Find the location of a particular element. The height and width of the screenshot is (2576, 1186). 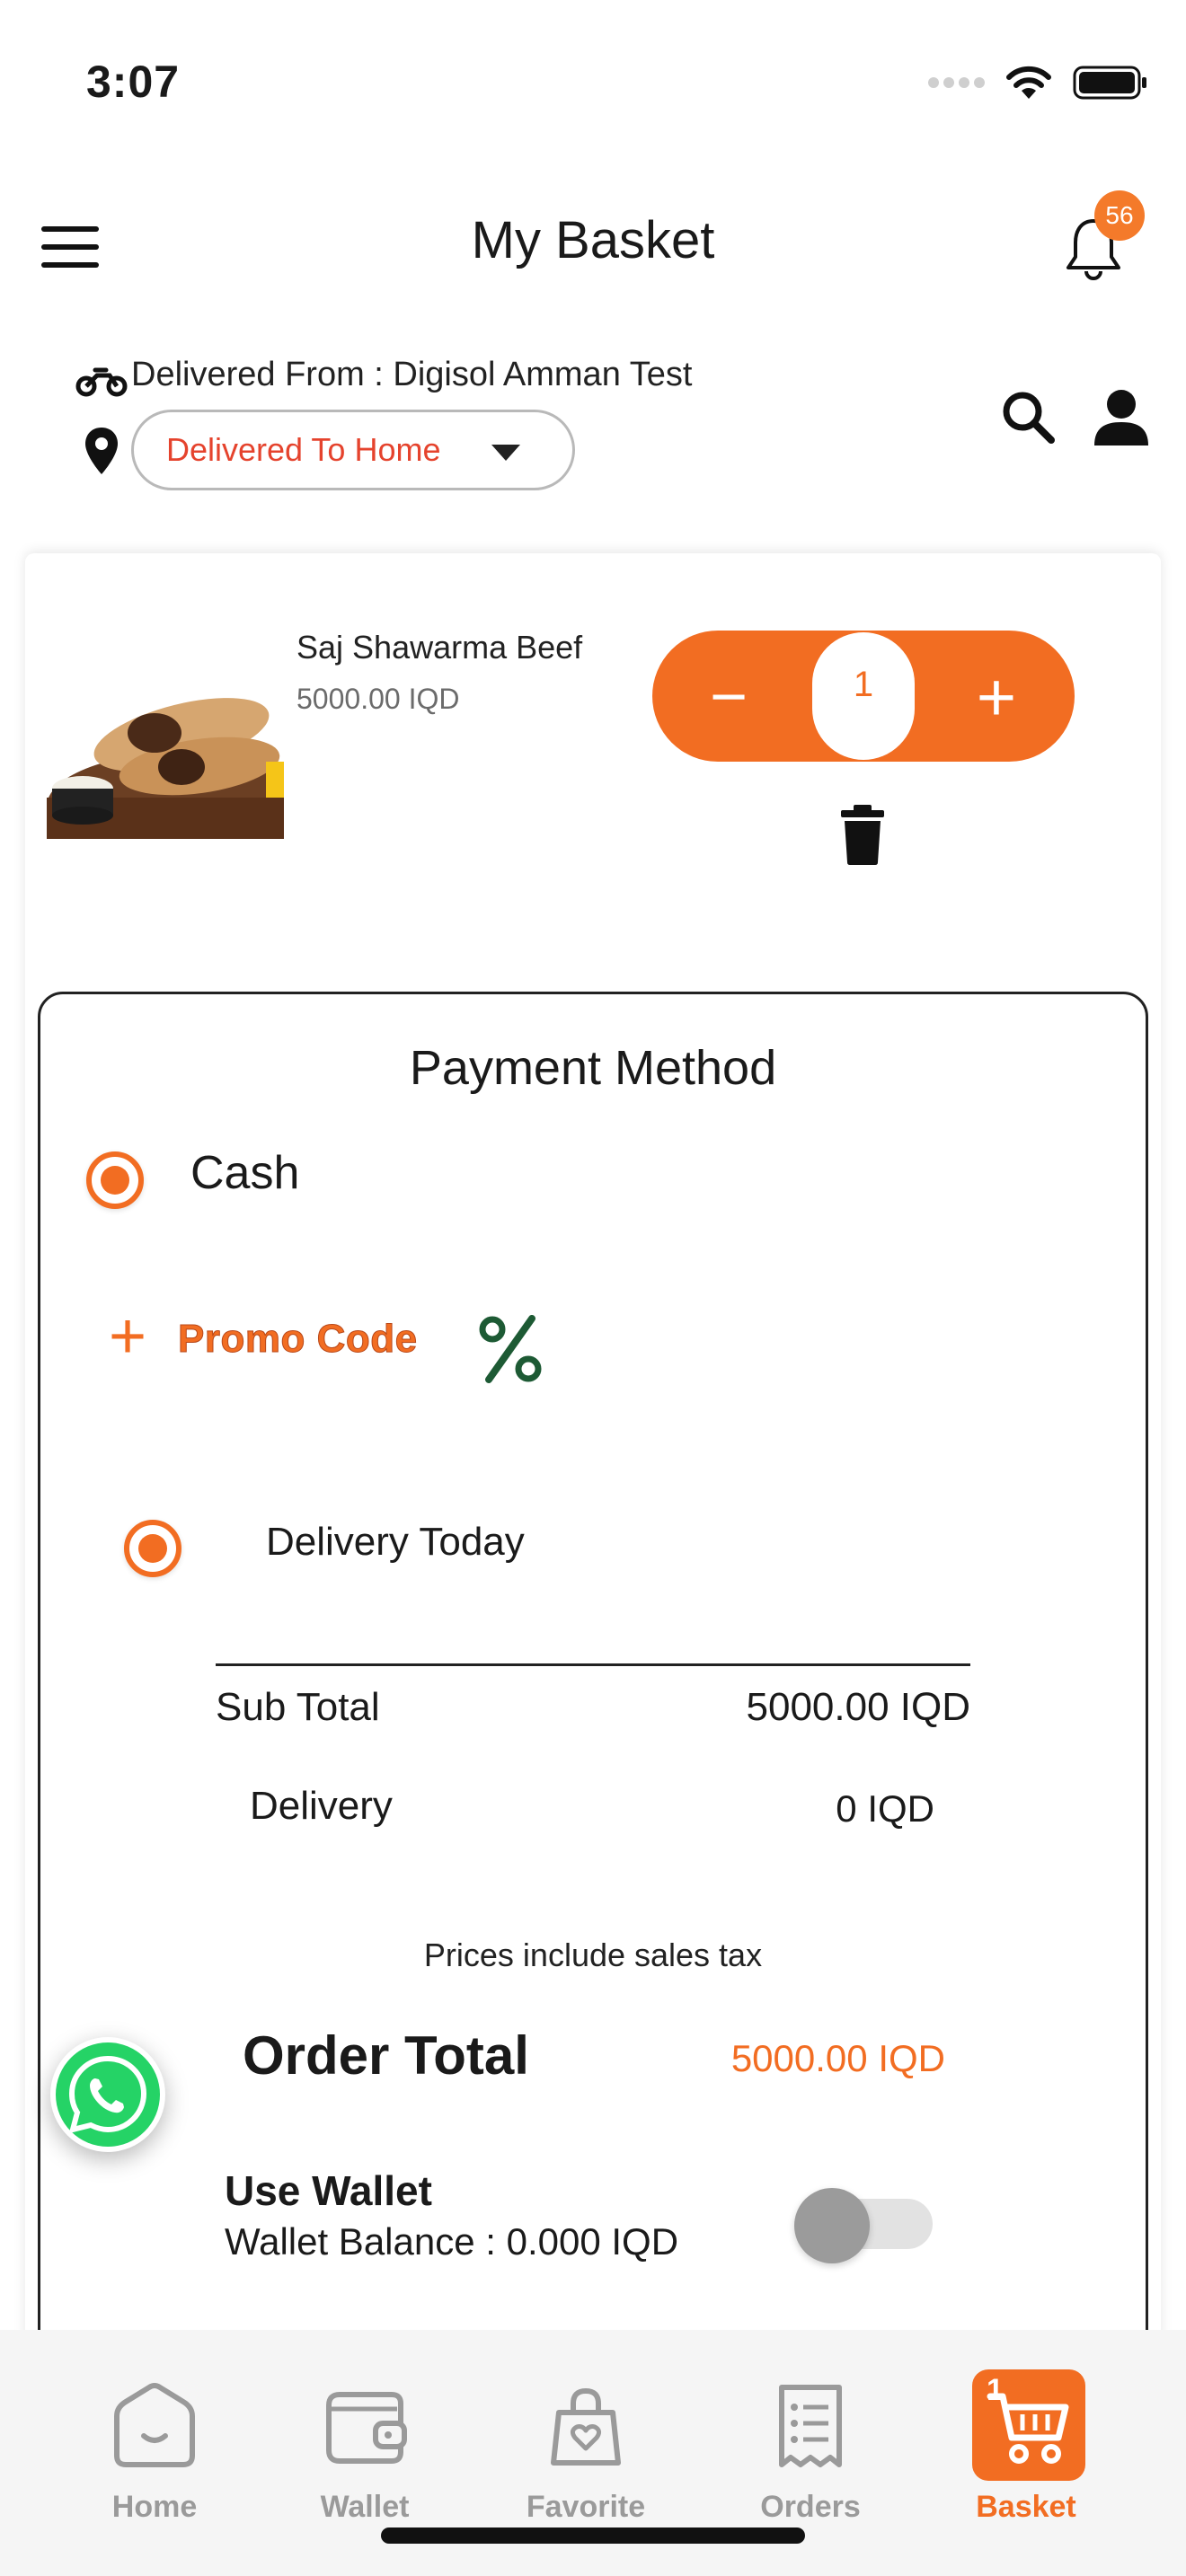

orders-receipt-icon is located at coordinates (810, 2426).